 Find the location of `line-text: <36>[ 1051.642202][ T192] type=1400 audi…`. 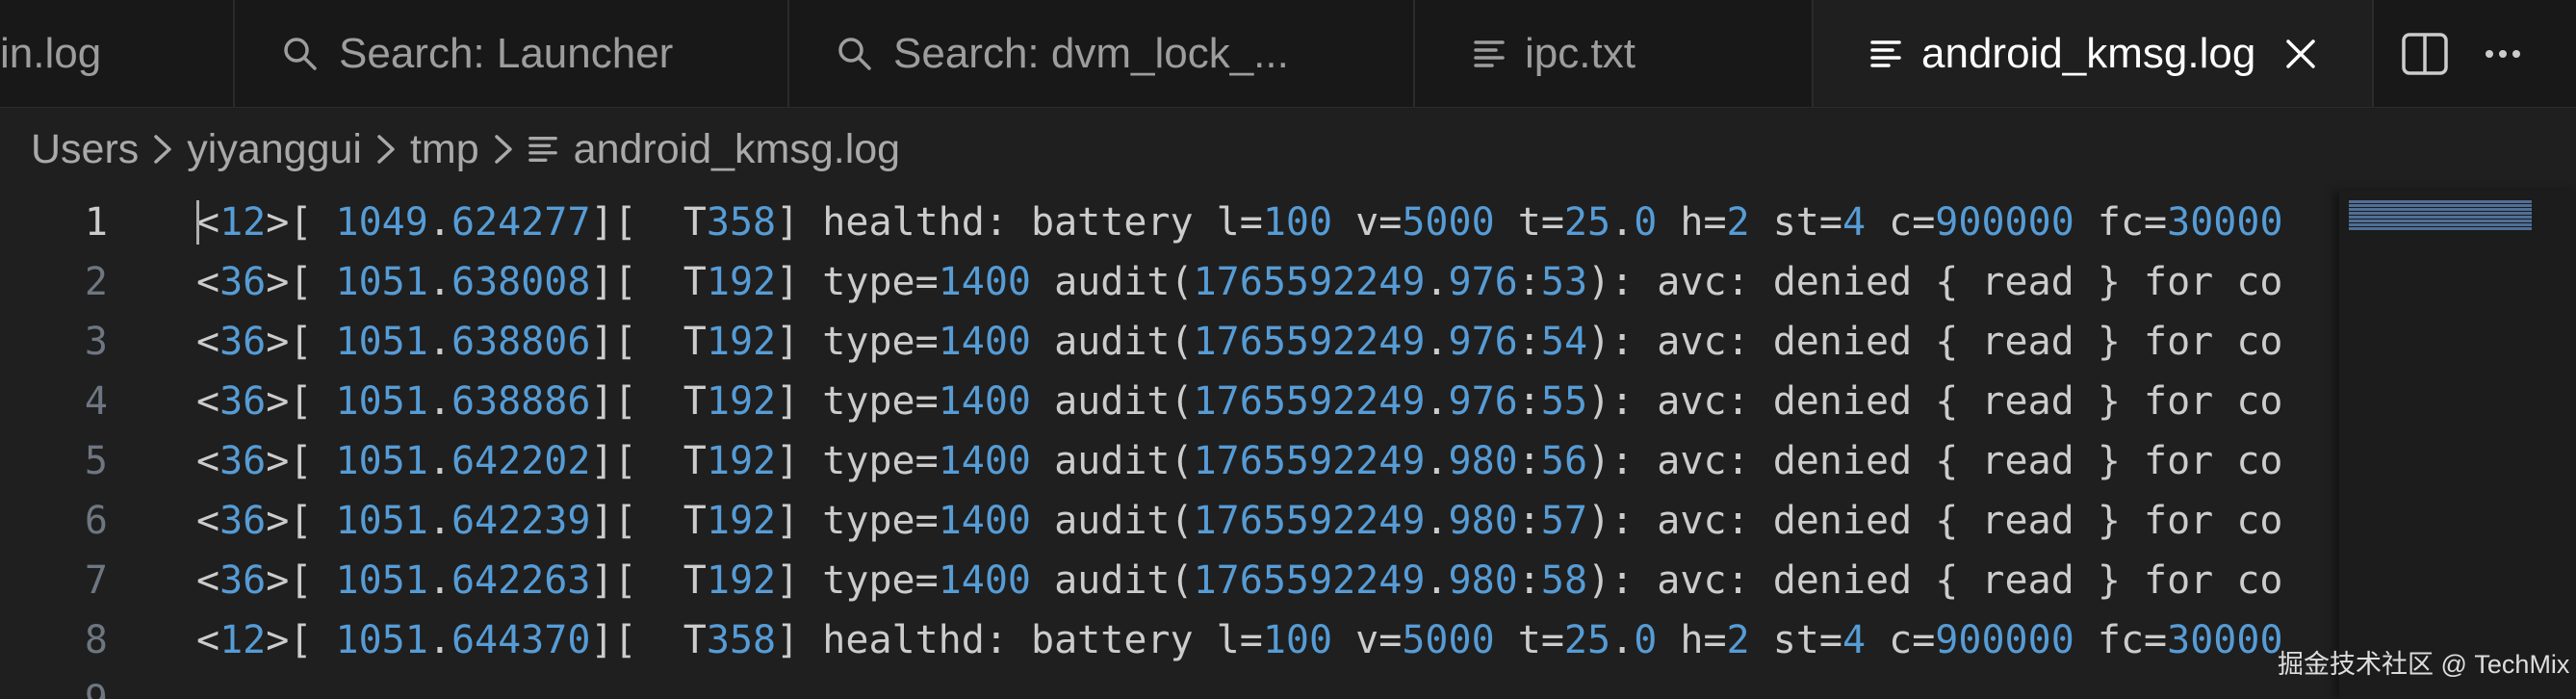

line-text: <36>[ 1051.642202][ T192] type=1400 audi… is located at coordinates (1239, 461).